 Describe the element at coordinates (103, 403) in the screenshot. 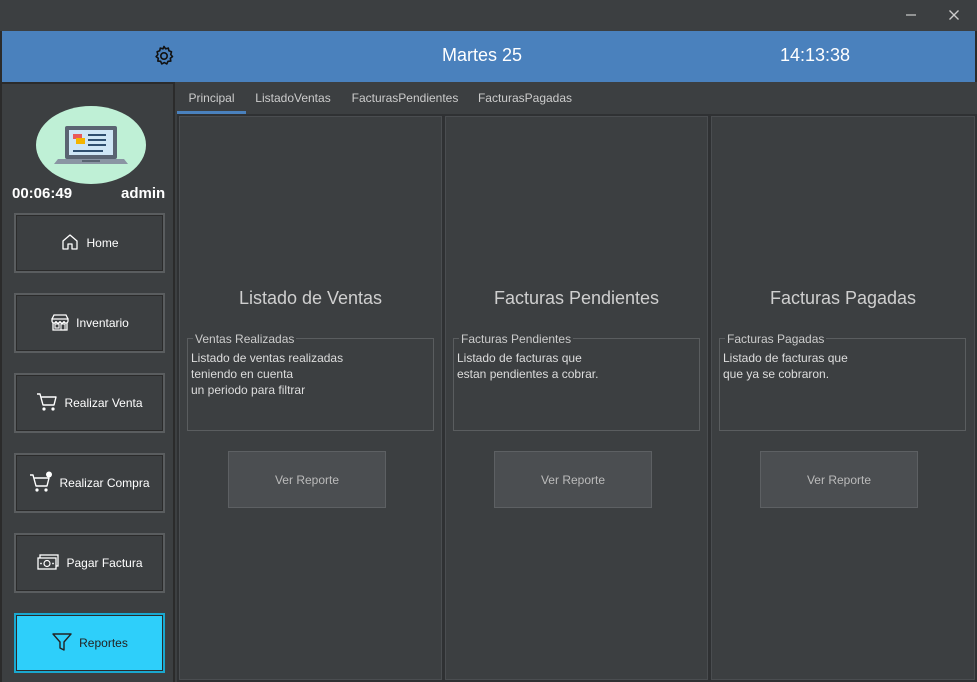

I see `make-sale-button-label: Realizar Venta` at that location.